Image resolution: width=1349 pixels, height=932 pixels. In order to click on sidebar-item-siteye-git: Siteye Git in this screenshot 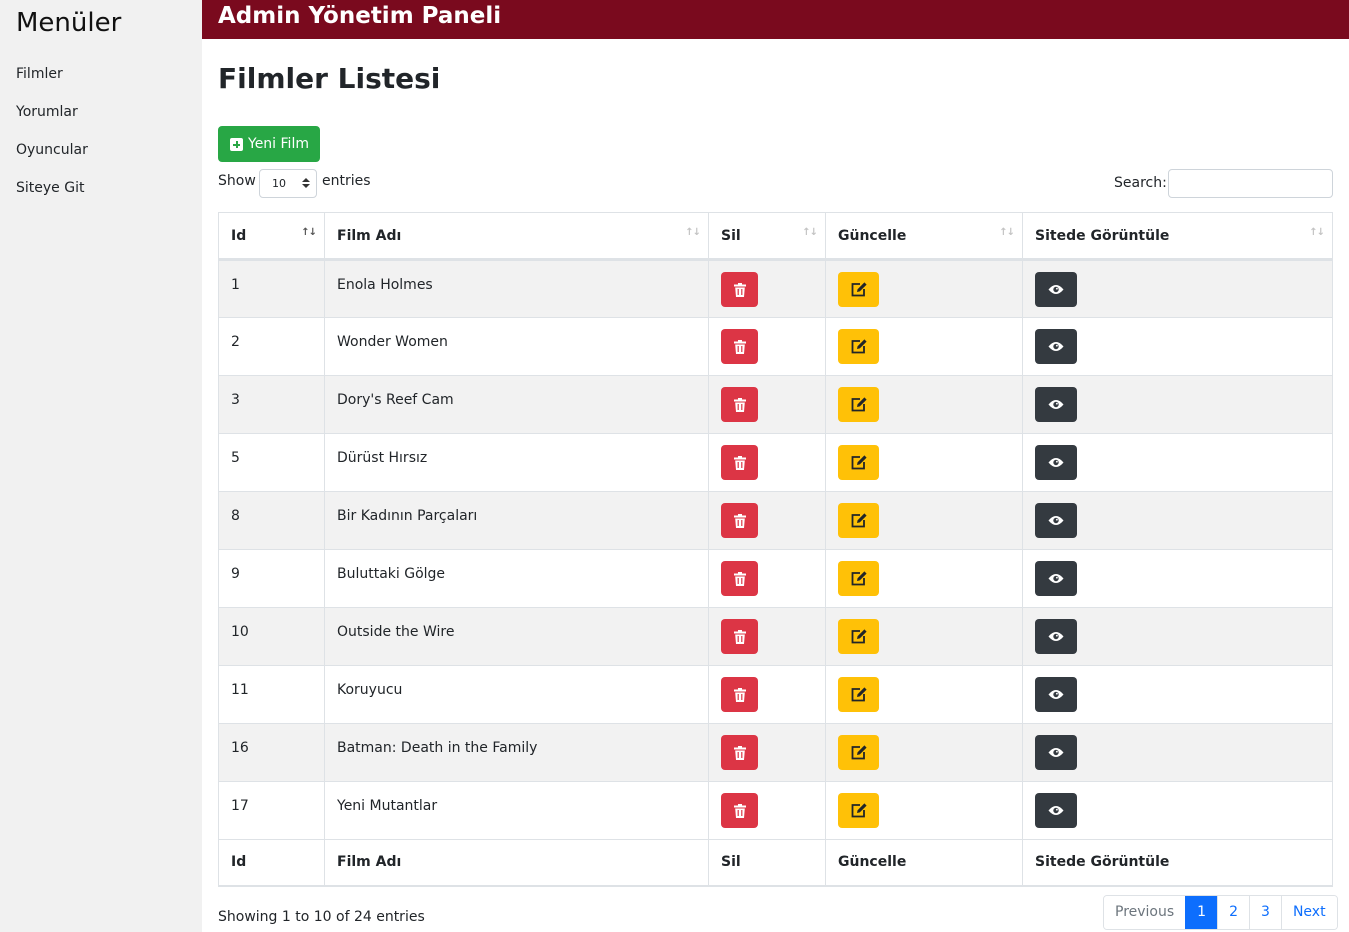, I will do `click(50, 188)`.